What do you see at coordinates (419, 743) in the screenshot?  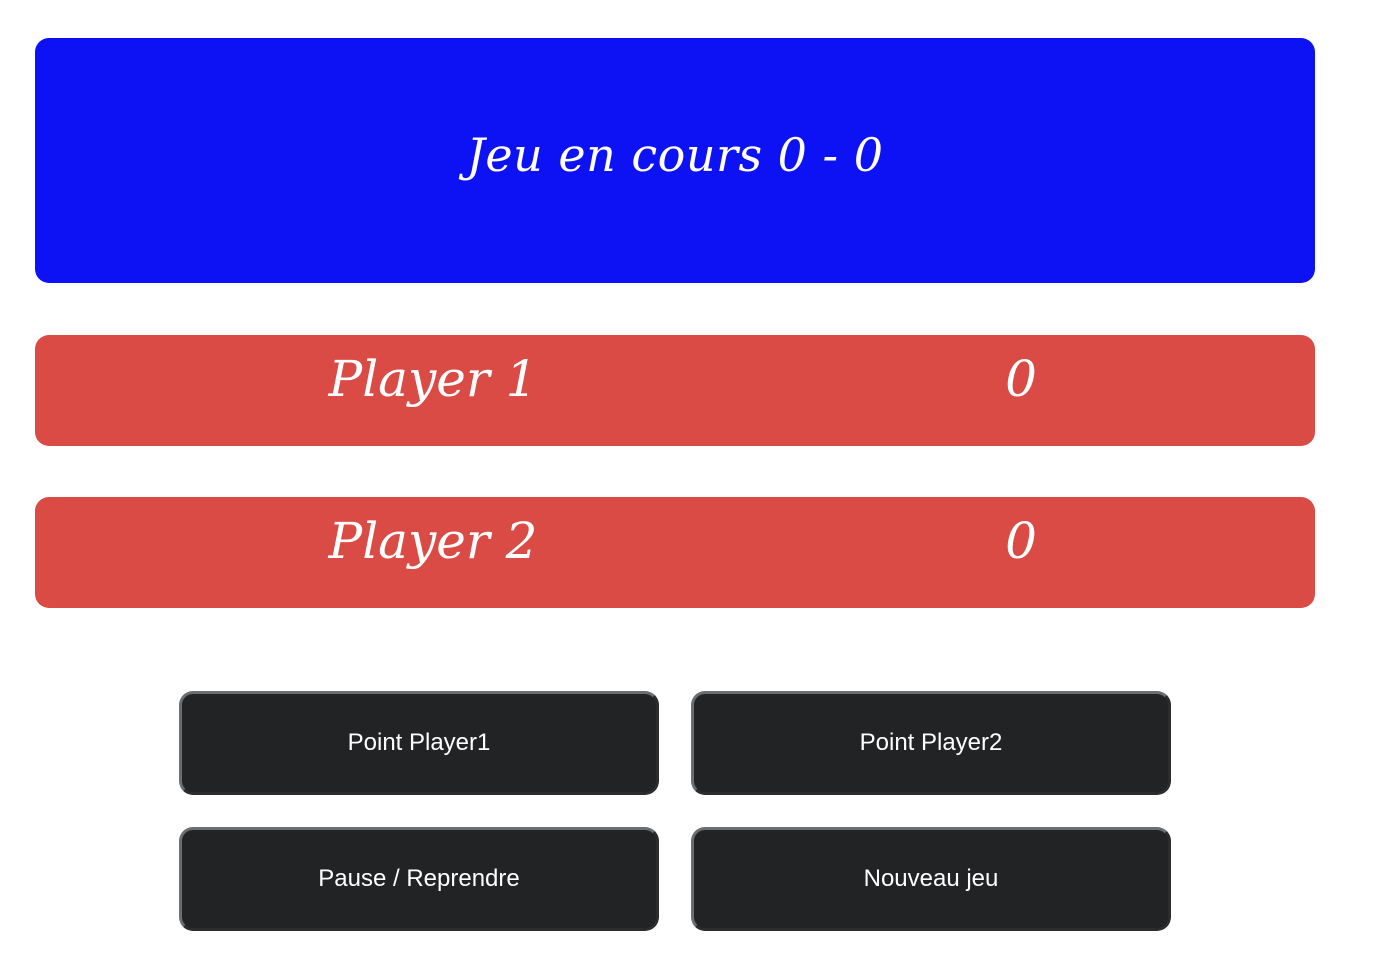 I see `point-player1-button: Point Player1` at bounding box center [419, 743].